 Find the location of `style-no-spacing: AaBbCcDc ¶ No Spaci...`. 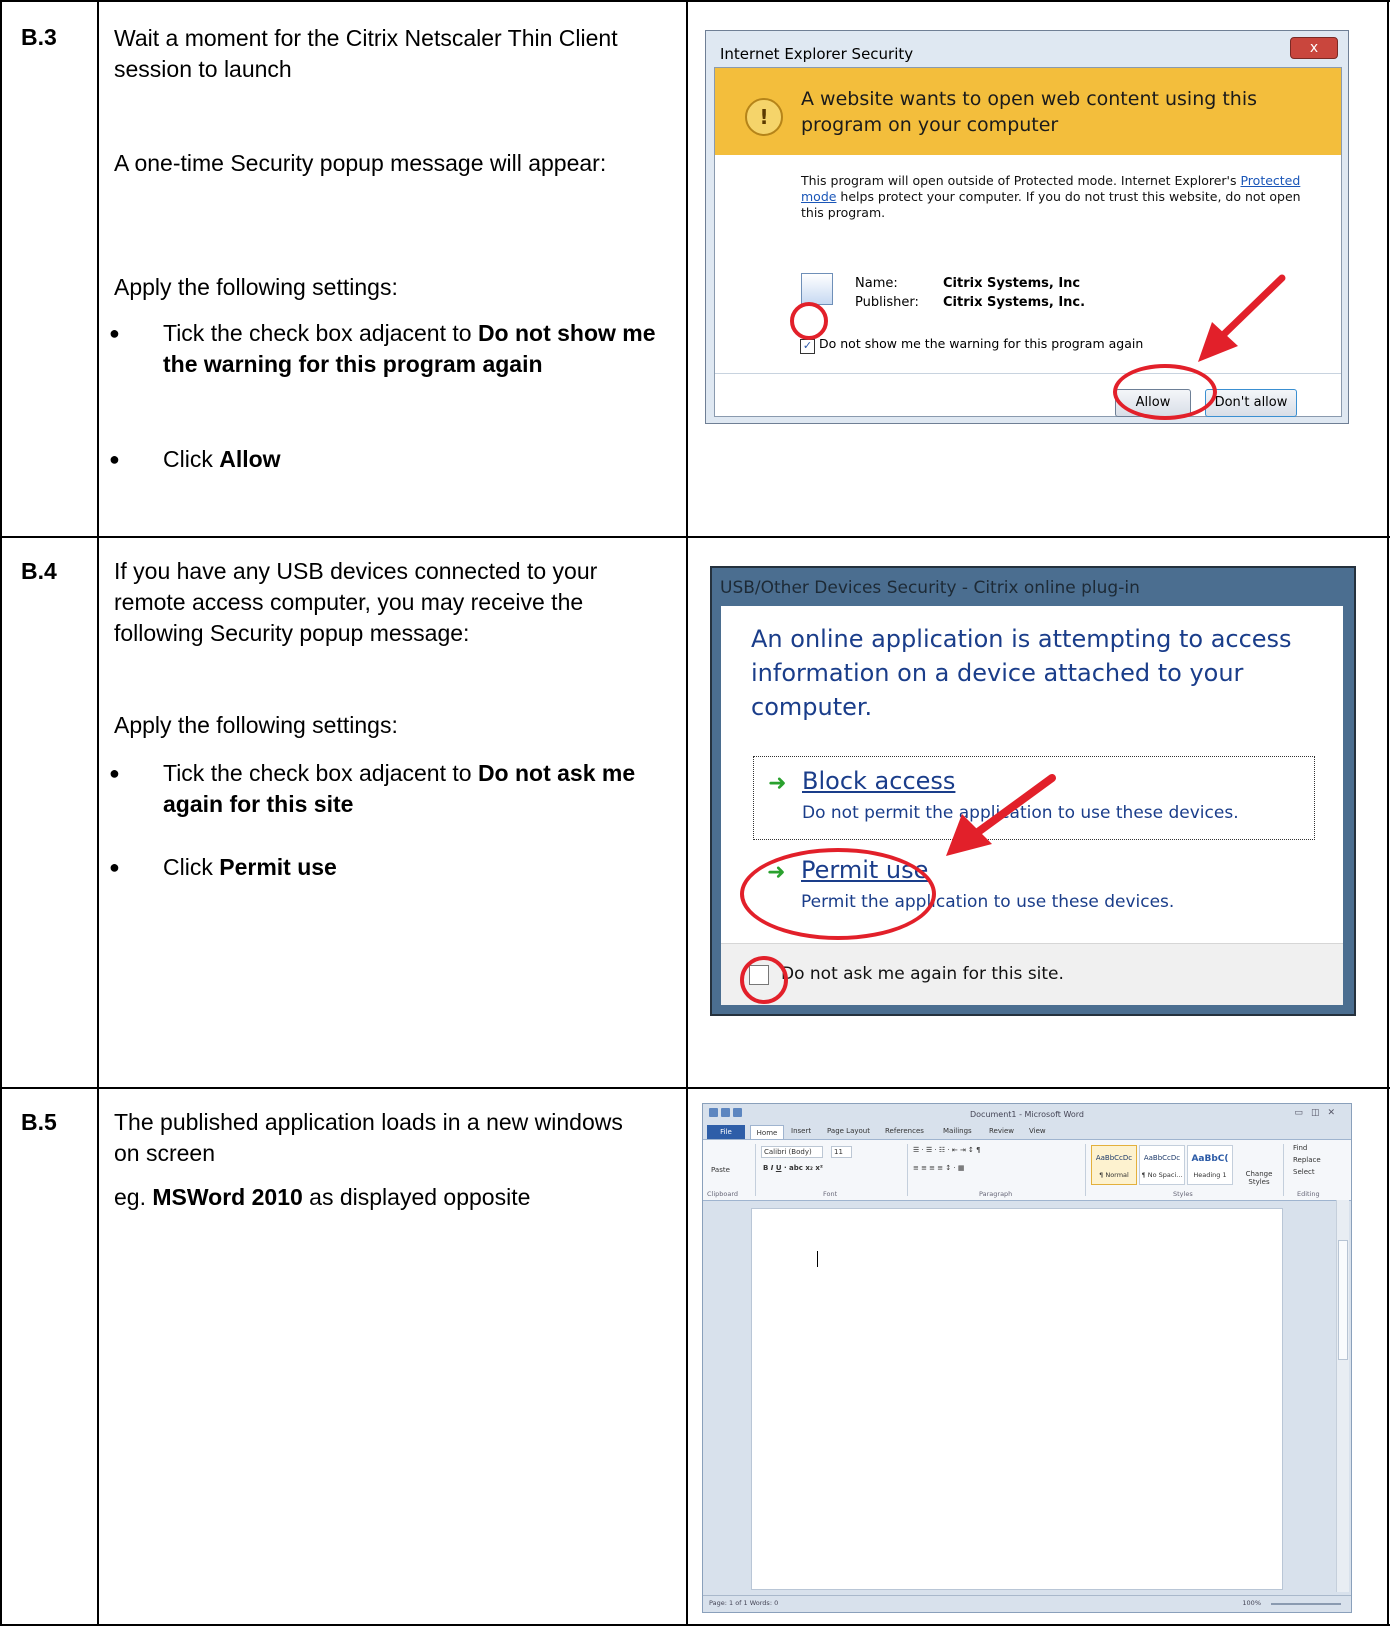

style-no-spacing: AaBbCcDc ¶ No Spaci... is located at coordinates (1162, 1165).